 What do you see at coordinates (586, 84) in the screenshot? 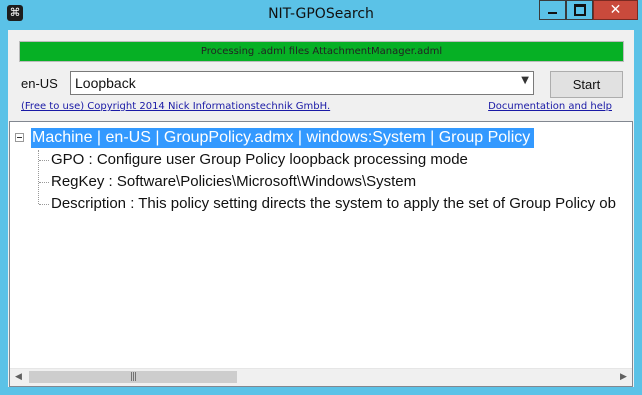
I see `start-button: Start` at bounding box center [586, 84].